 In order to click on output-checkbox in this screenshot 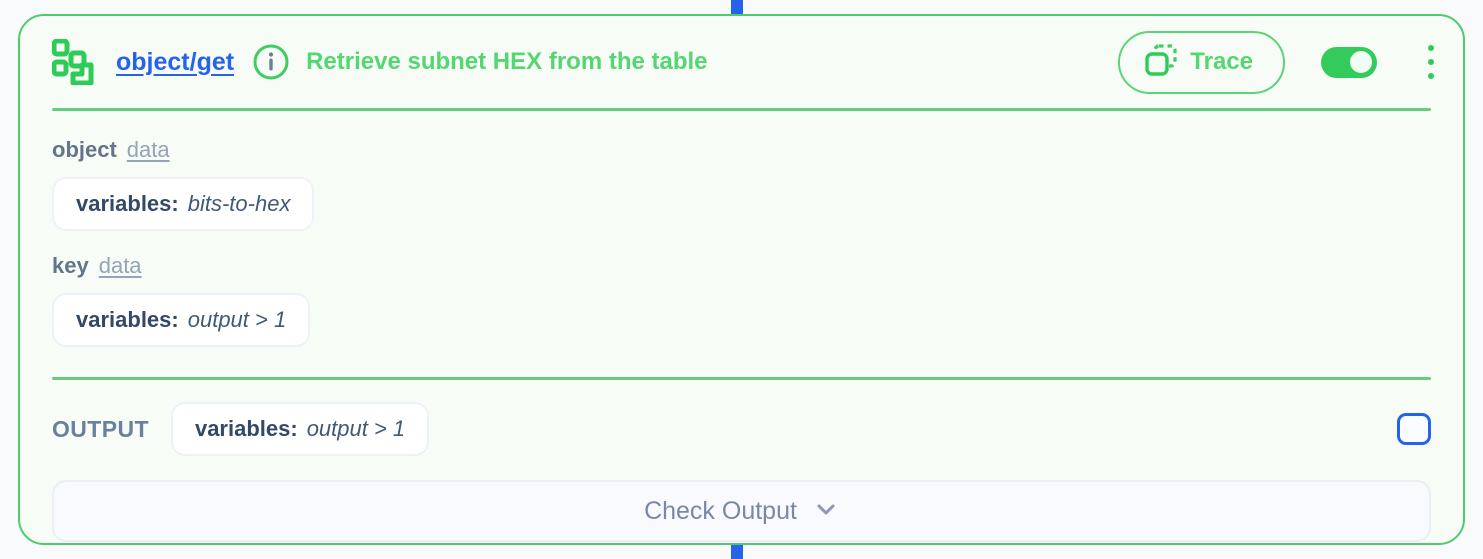, I will do `click(1414, 429)`.